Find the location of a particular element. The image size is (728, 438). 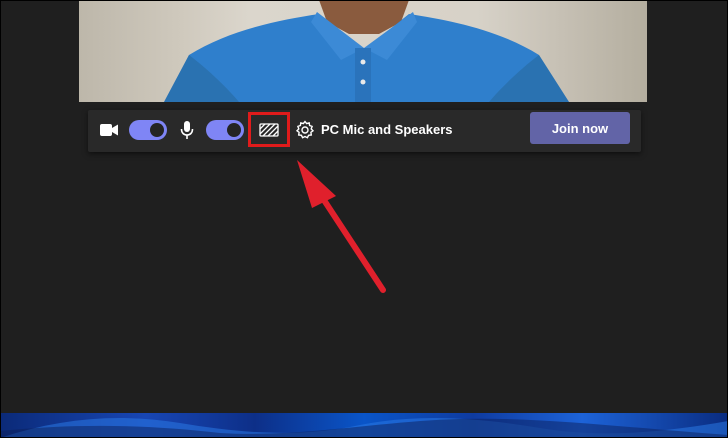

gear-icon is located at coordinates (305, 130).